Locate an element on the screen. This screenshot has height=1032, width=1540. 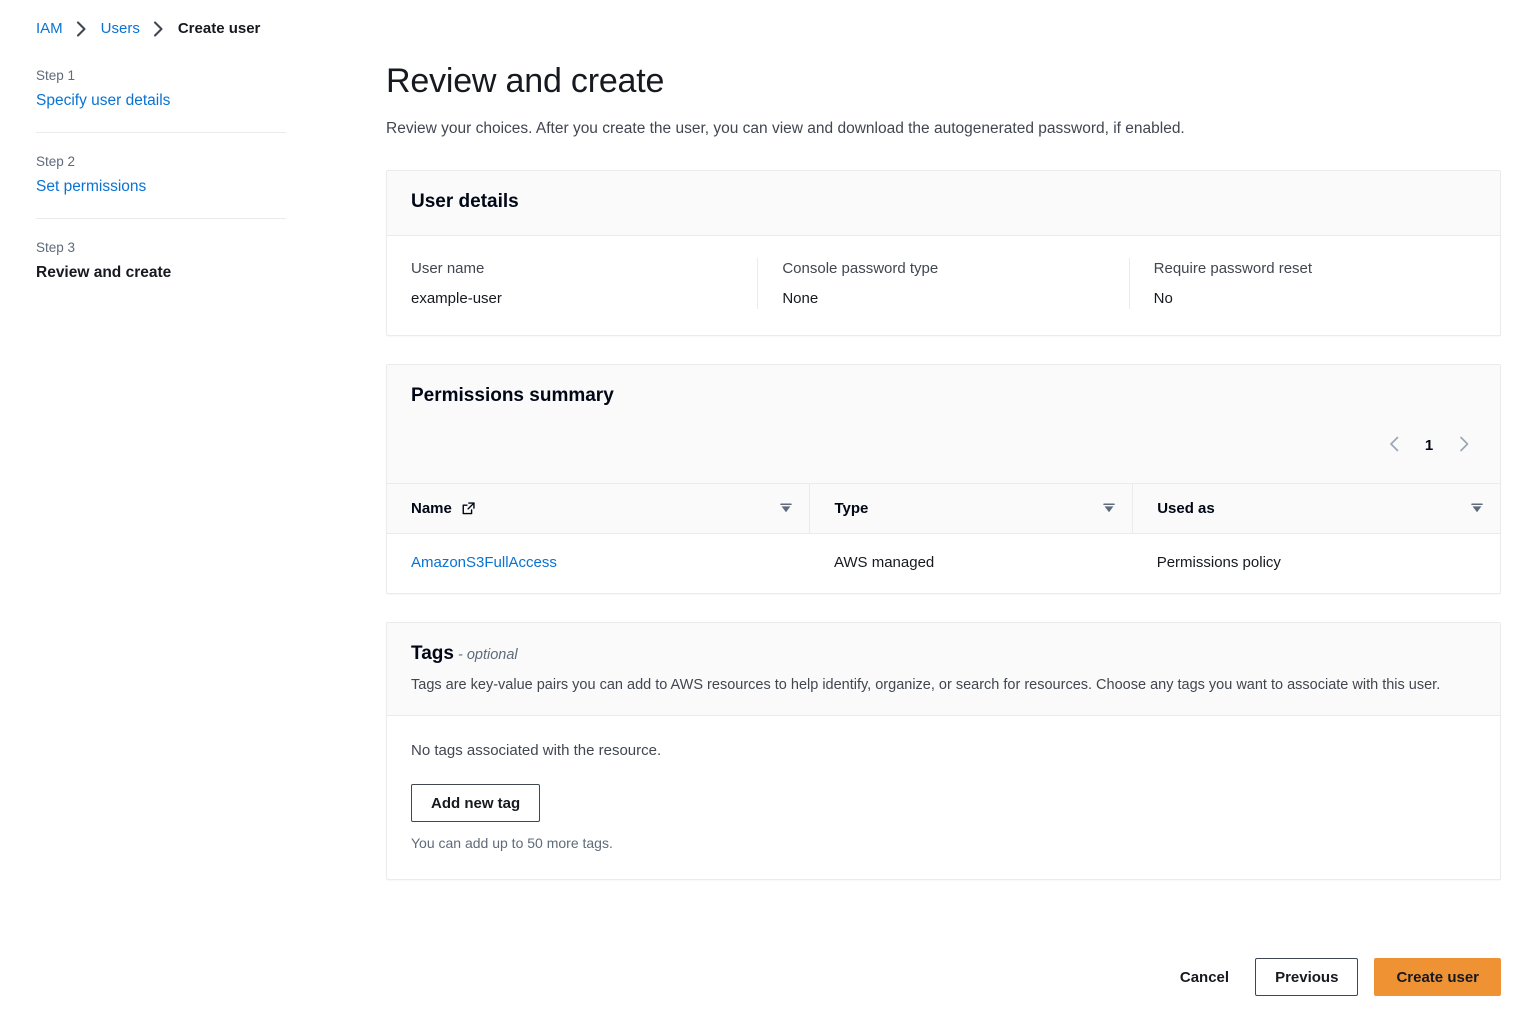
pagination-page-1: 1 is located at coordinates (1429, 445).